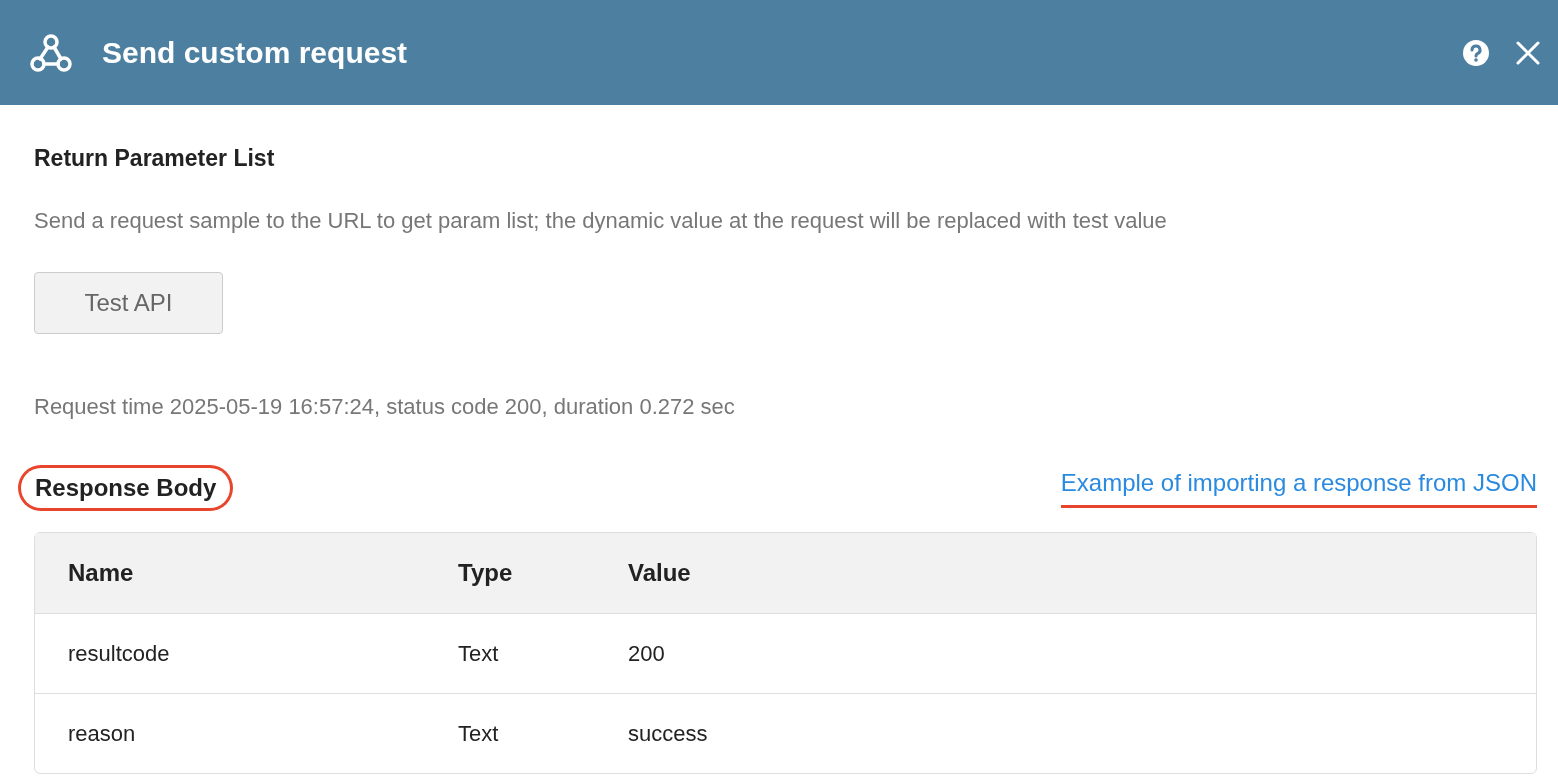  What do you see at coordinates (255, 52) in the screenshot?
I see `window-title: Send custom request` at bounding box center [255, 52].